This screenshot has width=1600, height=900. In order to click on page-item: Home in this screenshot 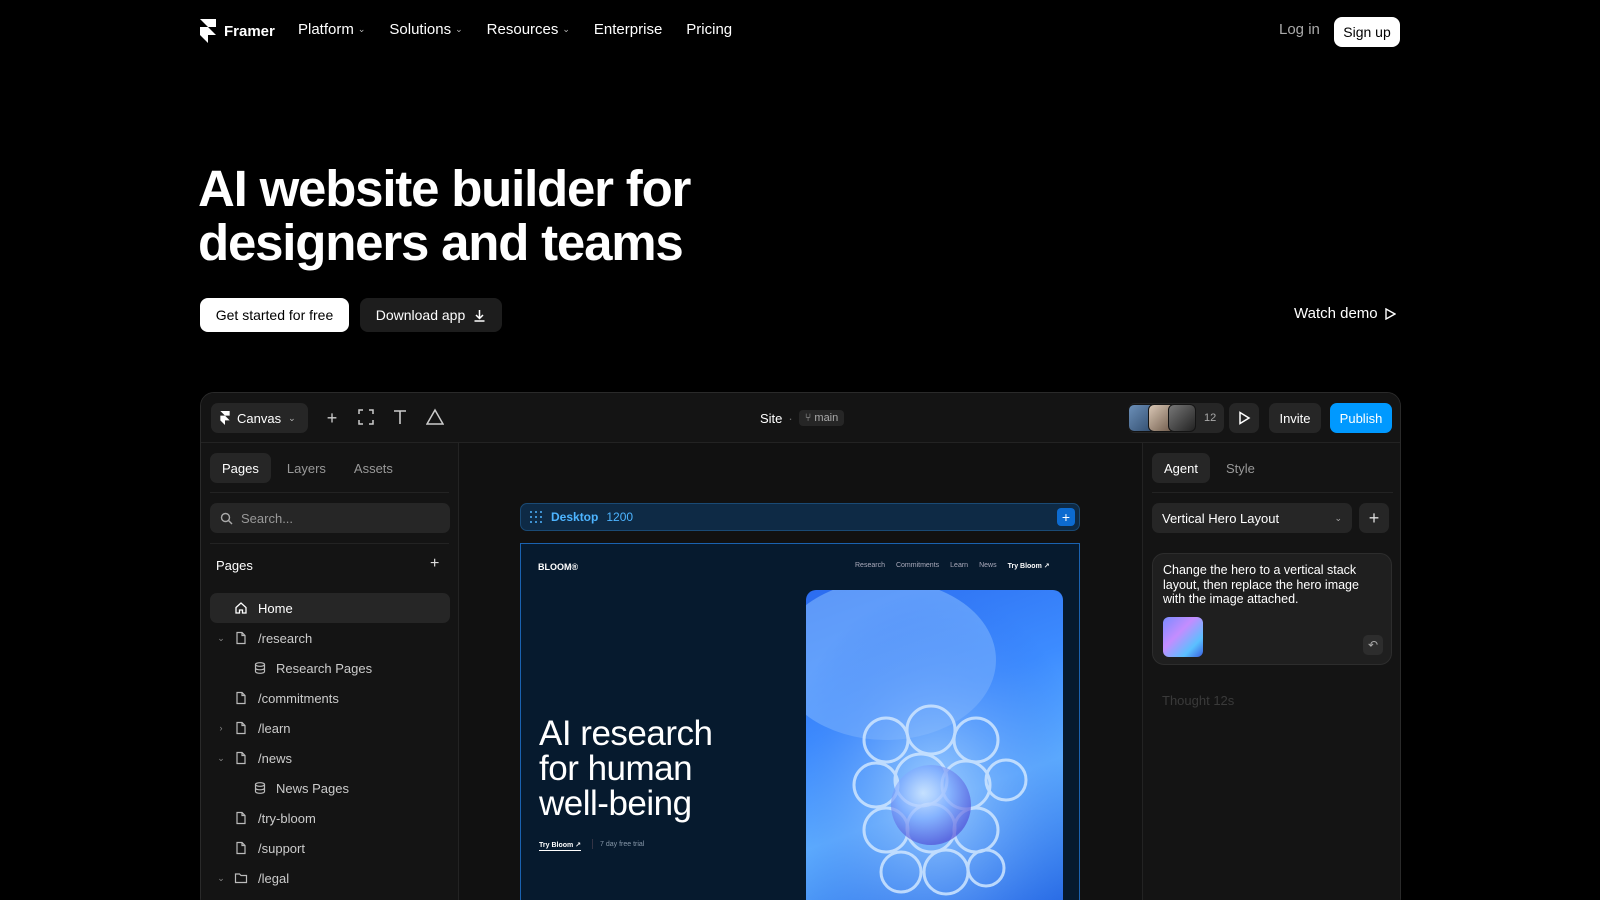, I will do `click(330, 608)`.